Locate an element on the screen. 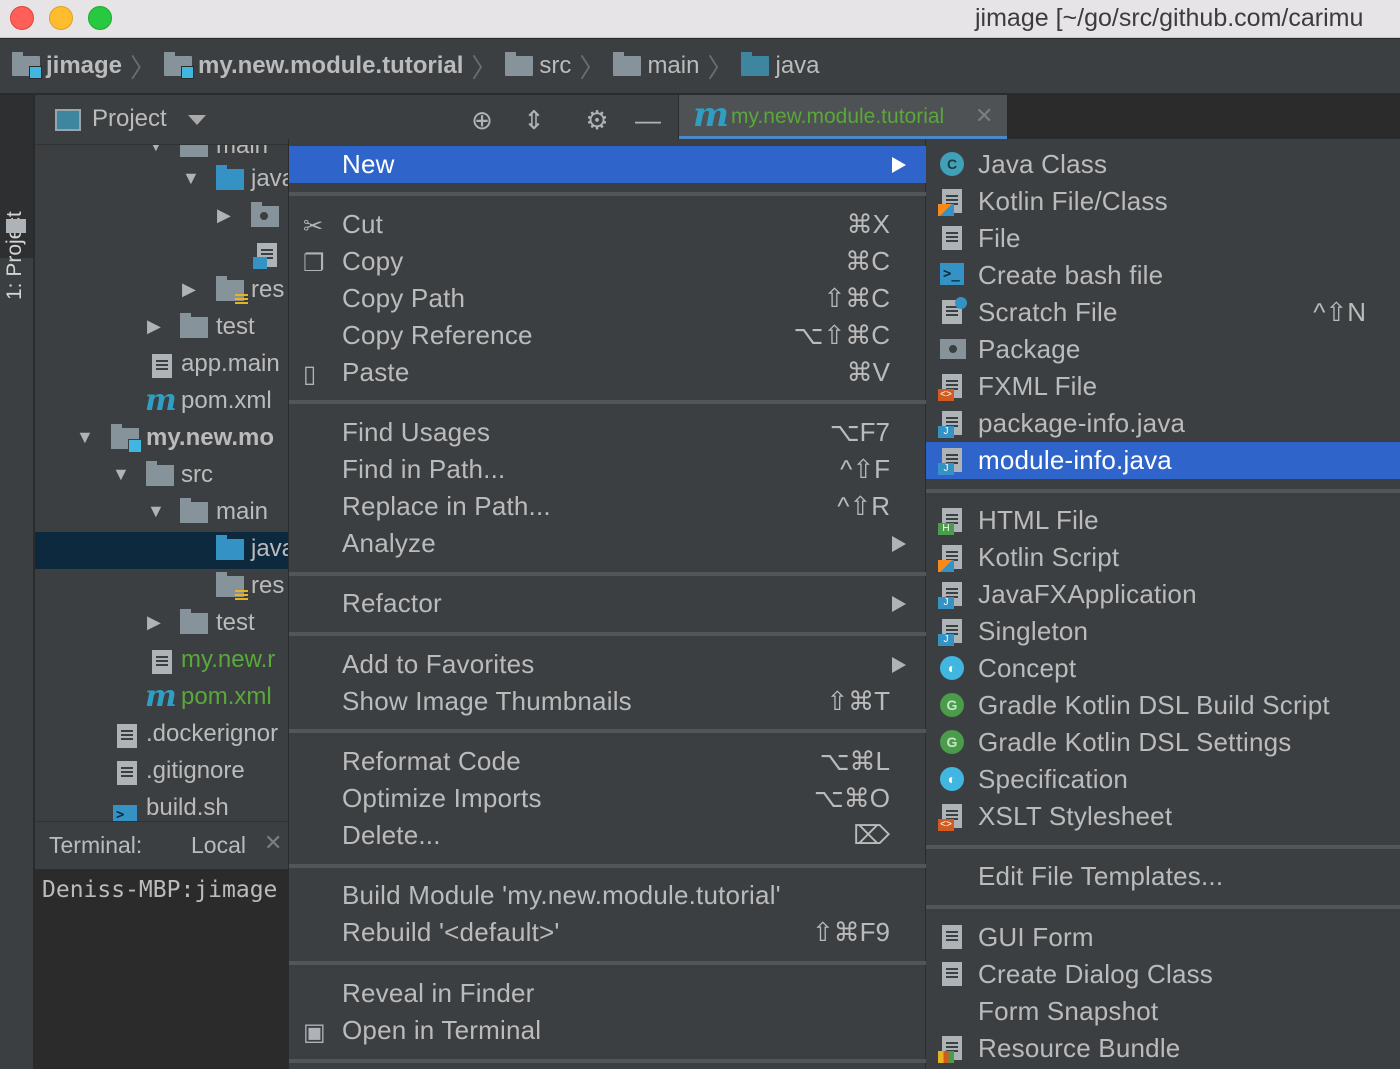 This screenshot has height=1069, width=1400. submenu-item-scratch-file: Scratch File ^⇧N is located at coordinates (1163, 312).